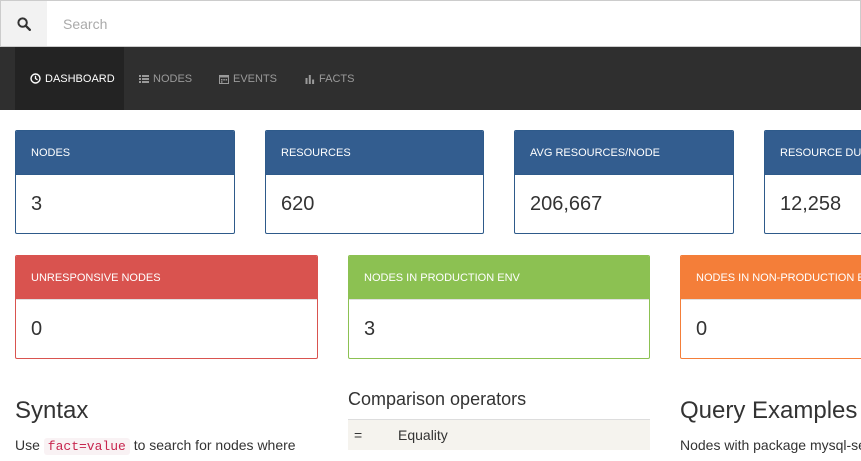 The image size is (861, 461). I want to click on nav-nodes: NODES, so click(165, 78).